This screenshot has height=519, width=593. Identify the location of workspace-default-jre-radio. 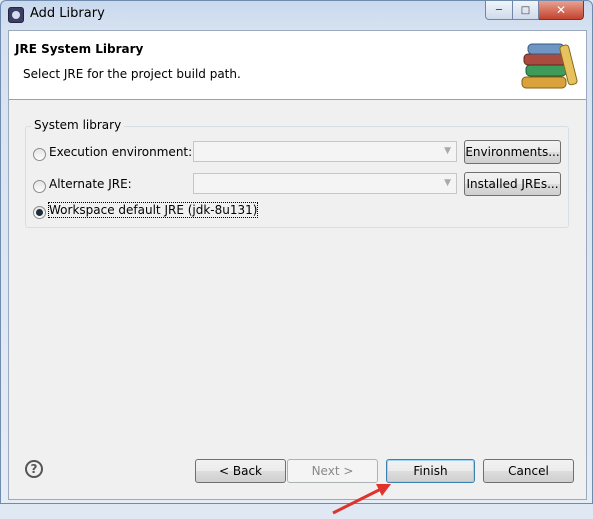
(39, 212).